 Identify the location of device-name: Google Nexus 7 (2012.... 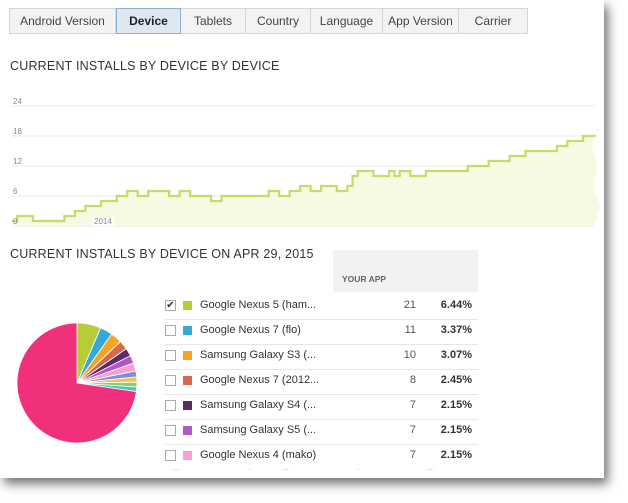
(260, 380).